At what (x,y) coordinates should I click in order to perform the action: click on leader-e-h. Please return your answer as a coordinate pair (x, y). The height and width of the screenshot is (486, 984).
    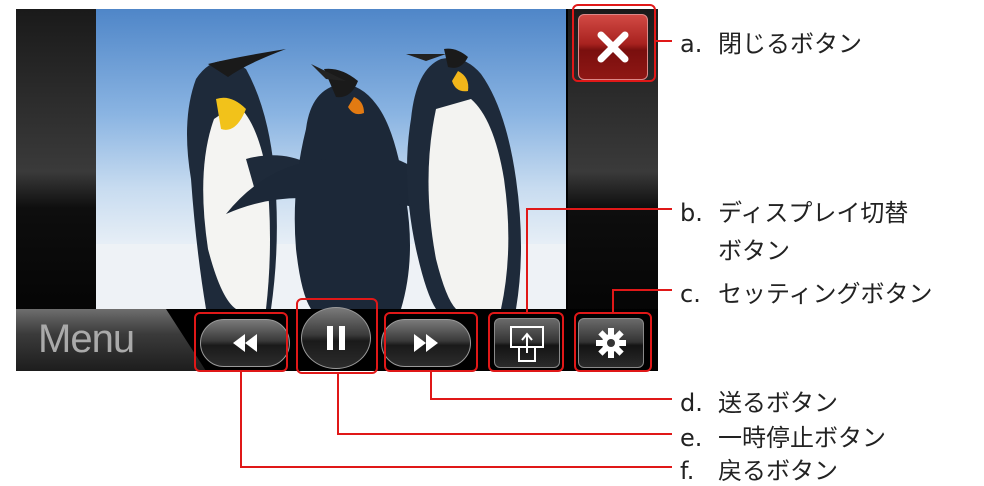
    Looking at the image, I should click on (504, 434).